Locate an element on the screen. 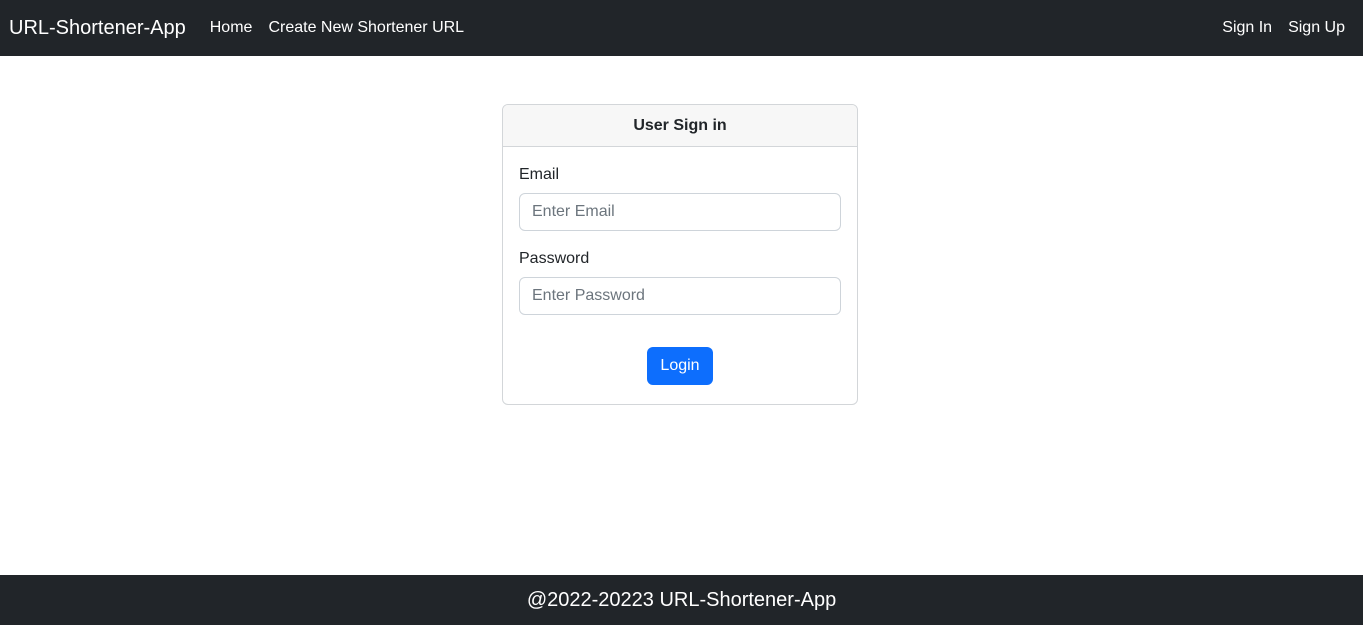 The height and width of the screenshot is (625, 1363). login-button-wrap: Login is located at coordinates (680, 366).